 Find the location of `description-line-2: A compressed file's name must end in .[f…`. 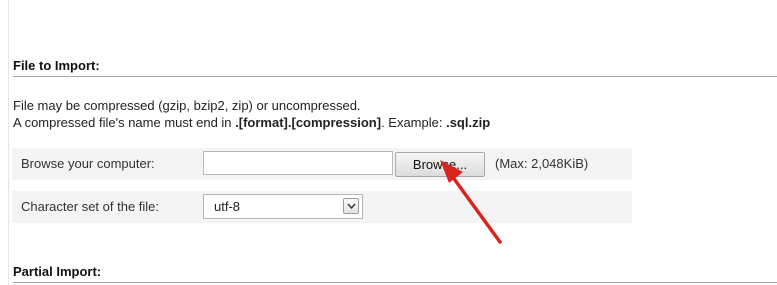

description-line-2: A compressed file's name must end in .[f… is located at coordinates (251, 122).